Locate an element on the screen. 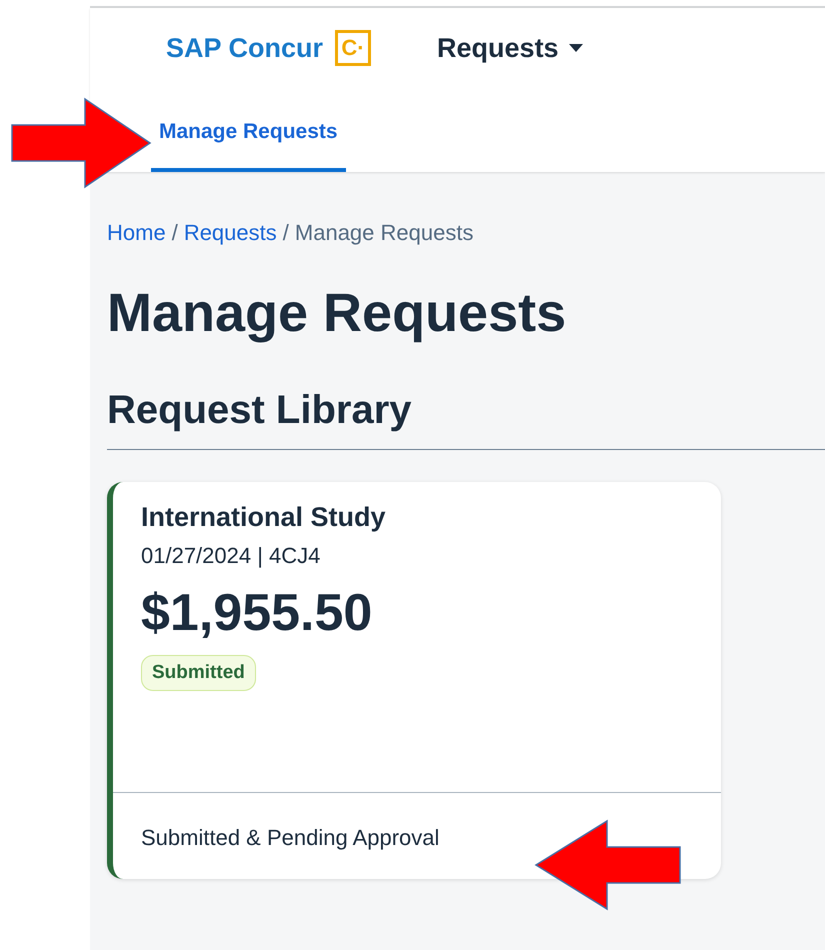 Image resolution: width=825 pixels, height=950 pixels. section-title: Request Library is located at coordinates (466, 419).